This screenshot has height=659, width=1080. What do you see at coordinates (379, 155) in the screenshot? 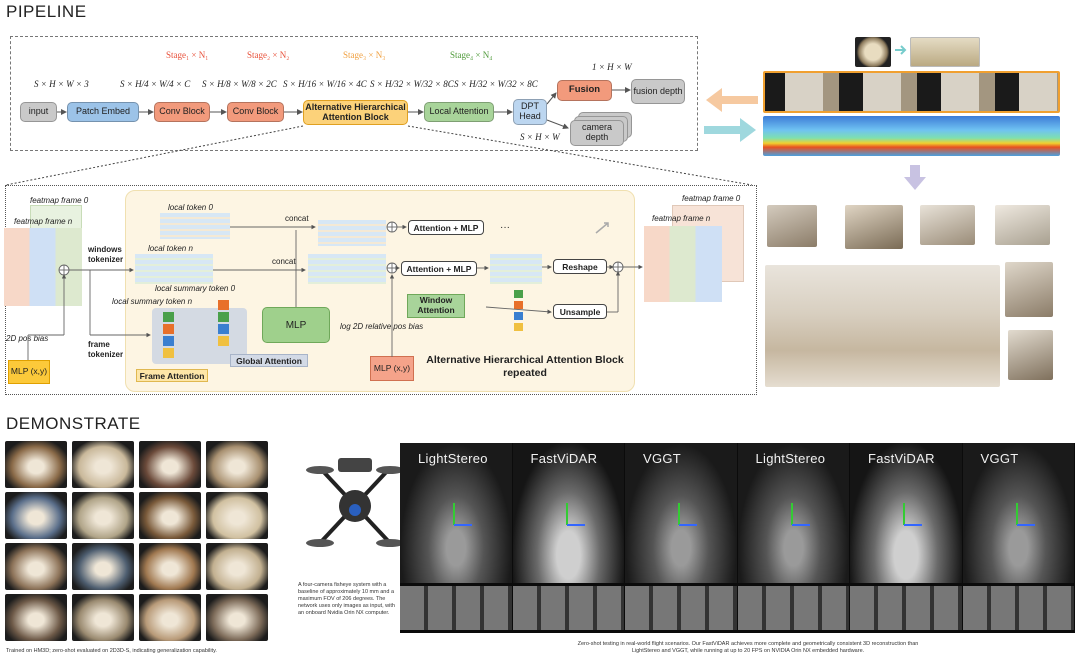
I see `zoom-guide-lines` at bounding box center [379, 155].